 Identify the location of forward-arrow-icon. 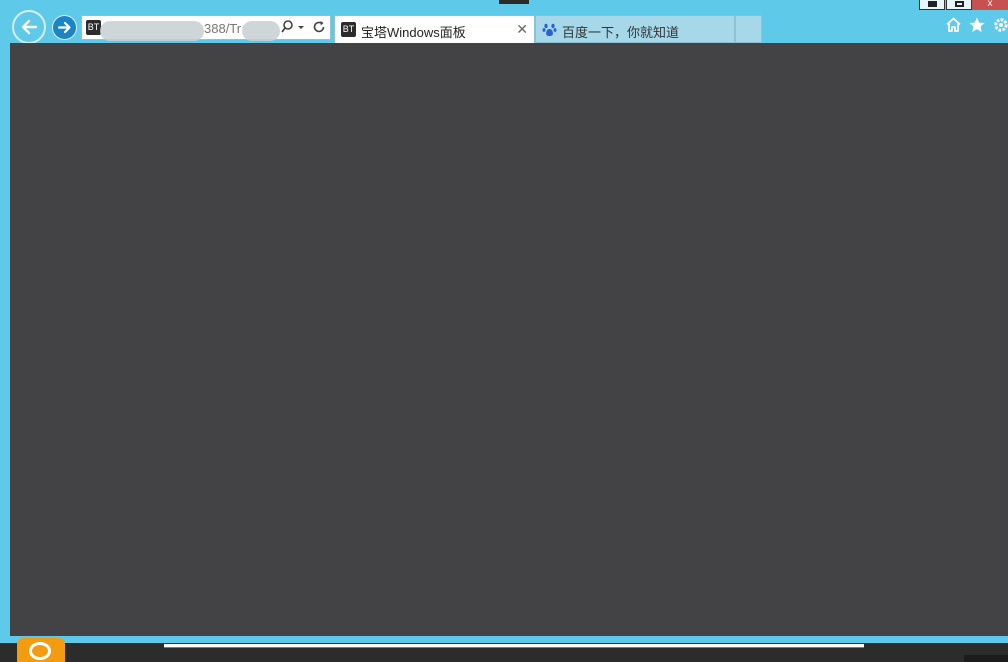
(64, 27).